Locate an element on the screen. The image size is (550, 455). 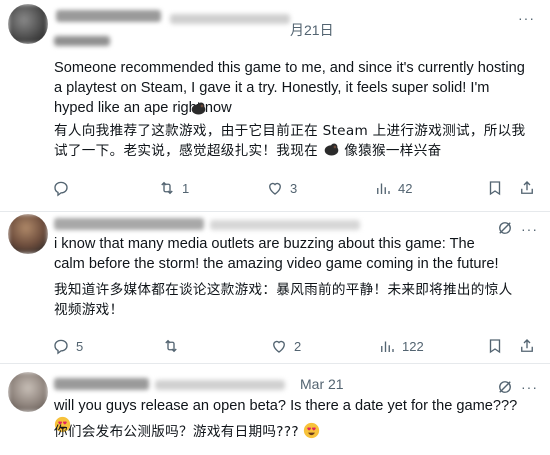
views-button: 122 is located at coordinates (401, 346).